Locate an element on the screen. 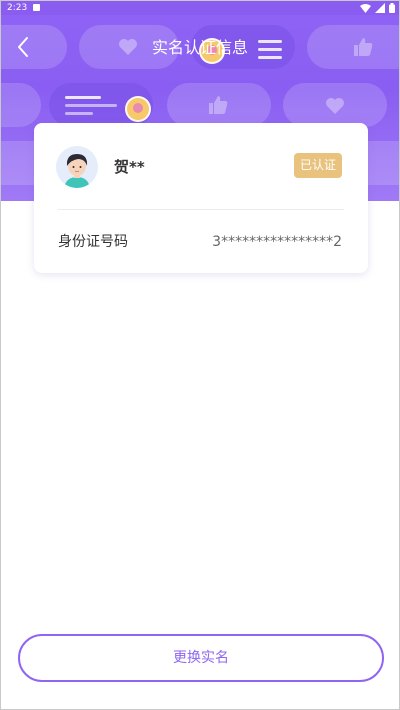  decor-avatar is located at coordinates (138, 109).